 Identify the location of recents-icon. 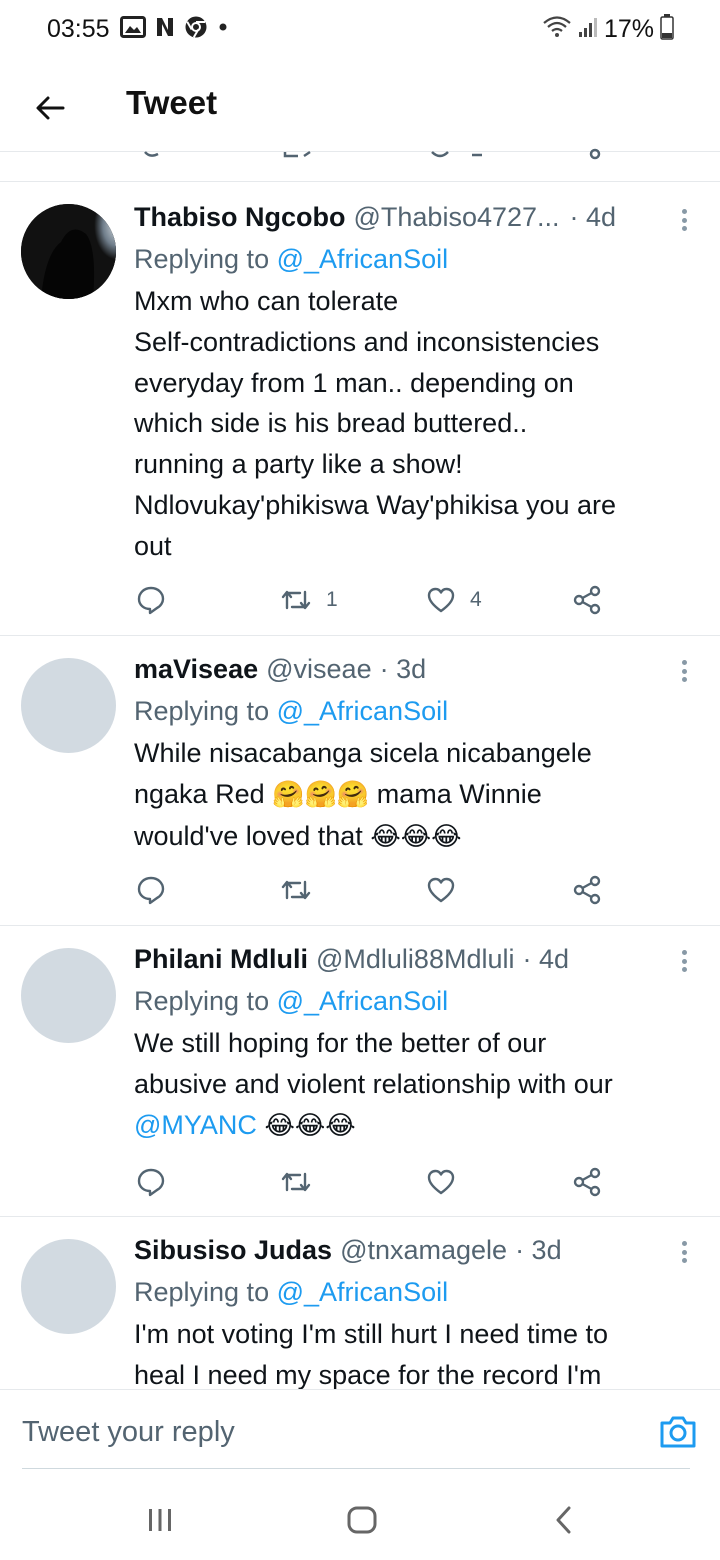
(160, 1520).